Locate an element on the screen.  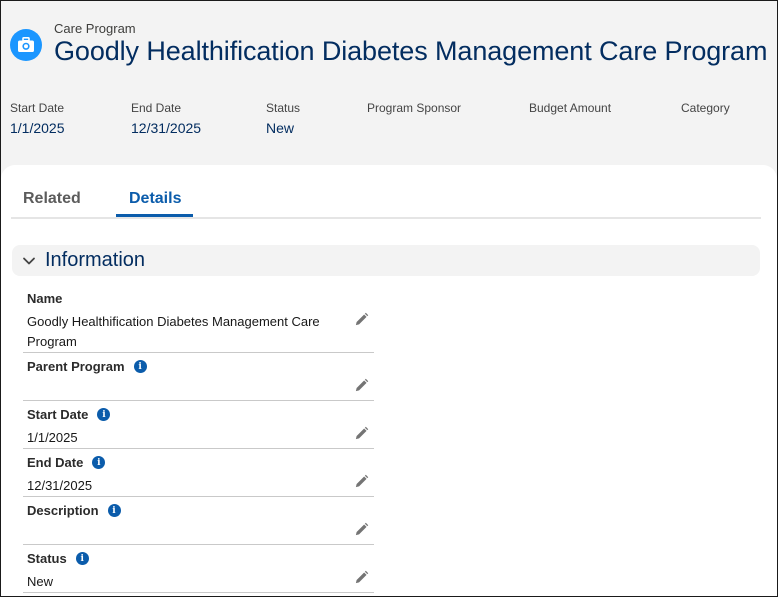
field-label: Status i is located at coordinates (58, 558).